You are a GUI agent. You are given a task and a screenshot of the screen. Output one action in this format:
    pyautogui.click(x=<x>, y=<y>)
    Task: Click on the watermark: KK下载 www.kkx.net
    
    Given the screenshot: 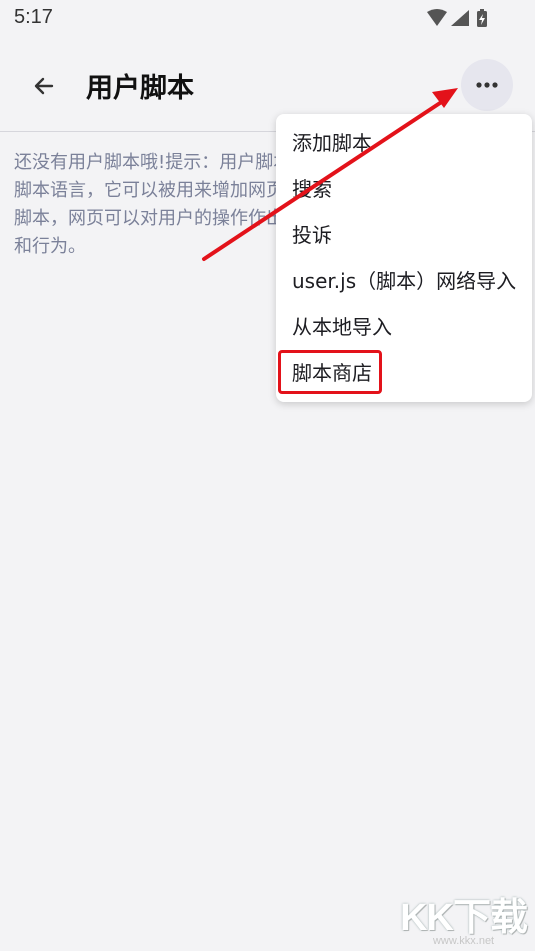 What is the action you would take?
    pyautogui.click(x=464, y=916)
    